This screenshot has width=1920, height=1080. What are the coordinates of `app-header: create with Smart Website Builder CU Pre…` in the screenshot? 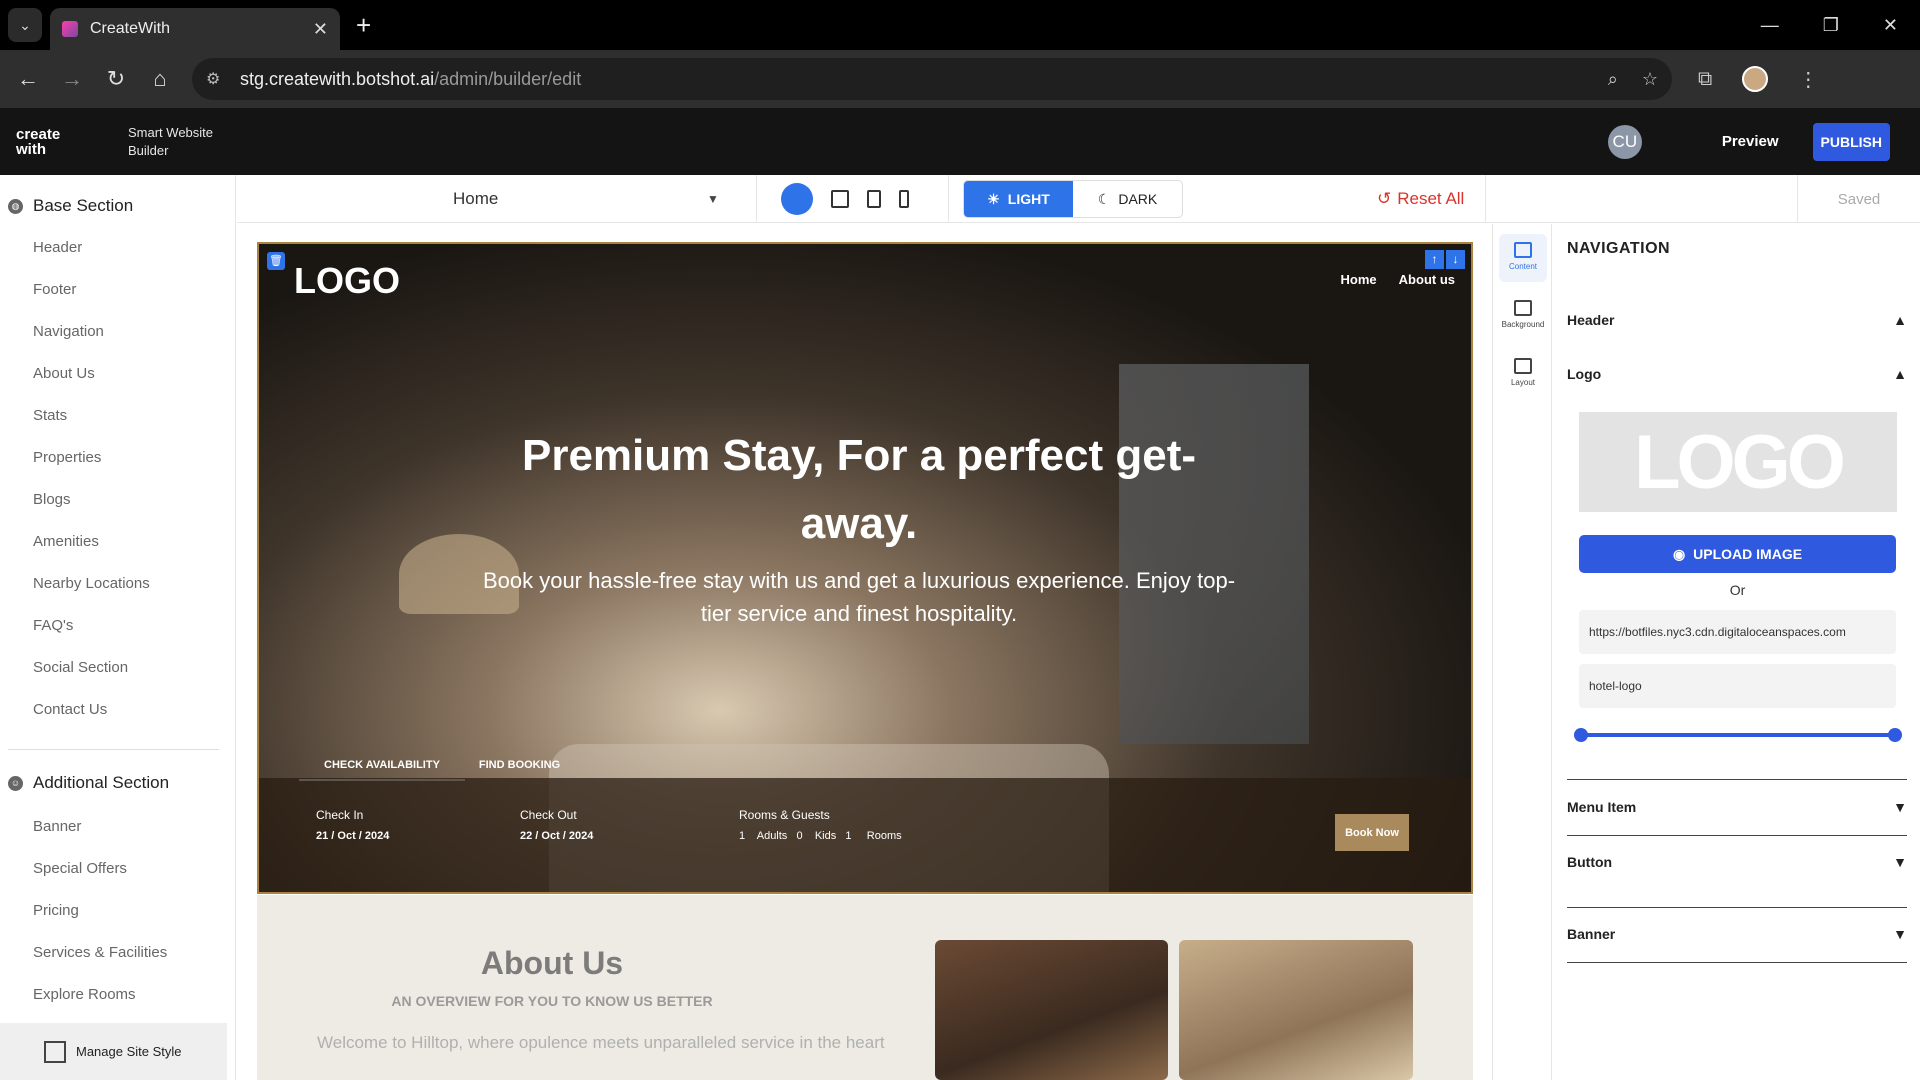 It's located at (960, 141).